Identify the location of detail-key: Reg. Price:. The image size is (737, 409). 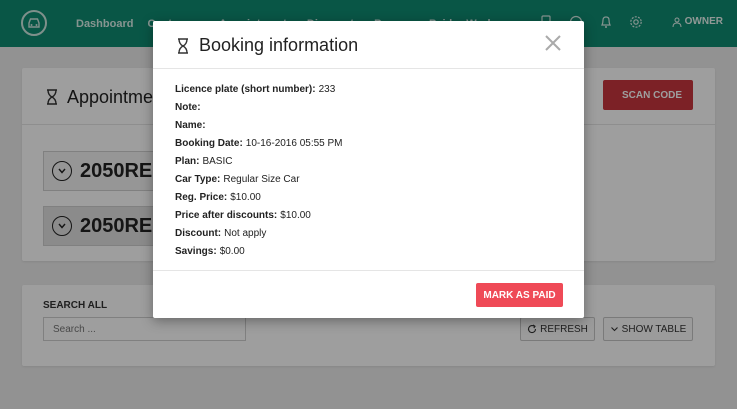
(201, 197).